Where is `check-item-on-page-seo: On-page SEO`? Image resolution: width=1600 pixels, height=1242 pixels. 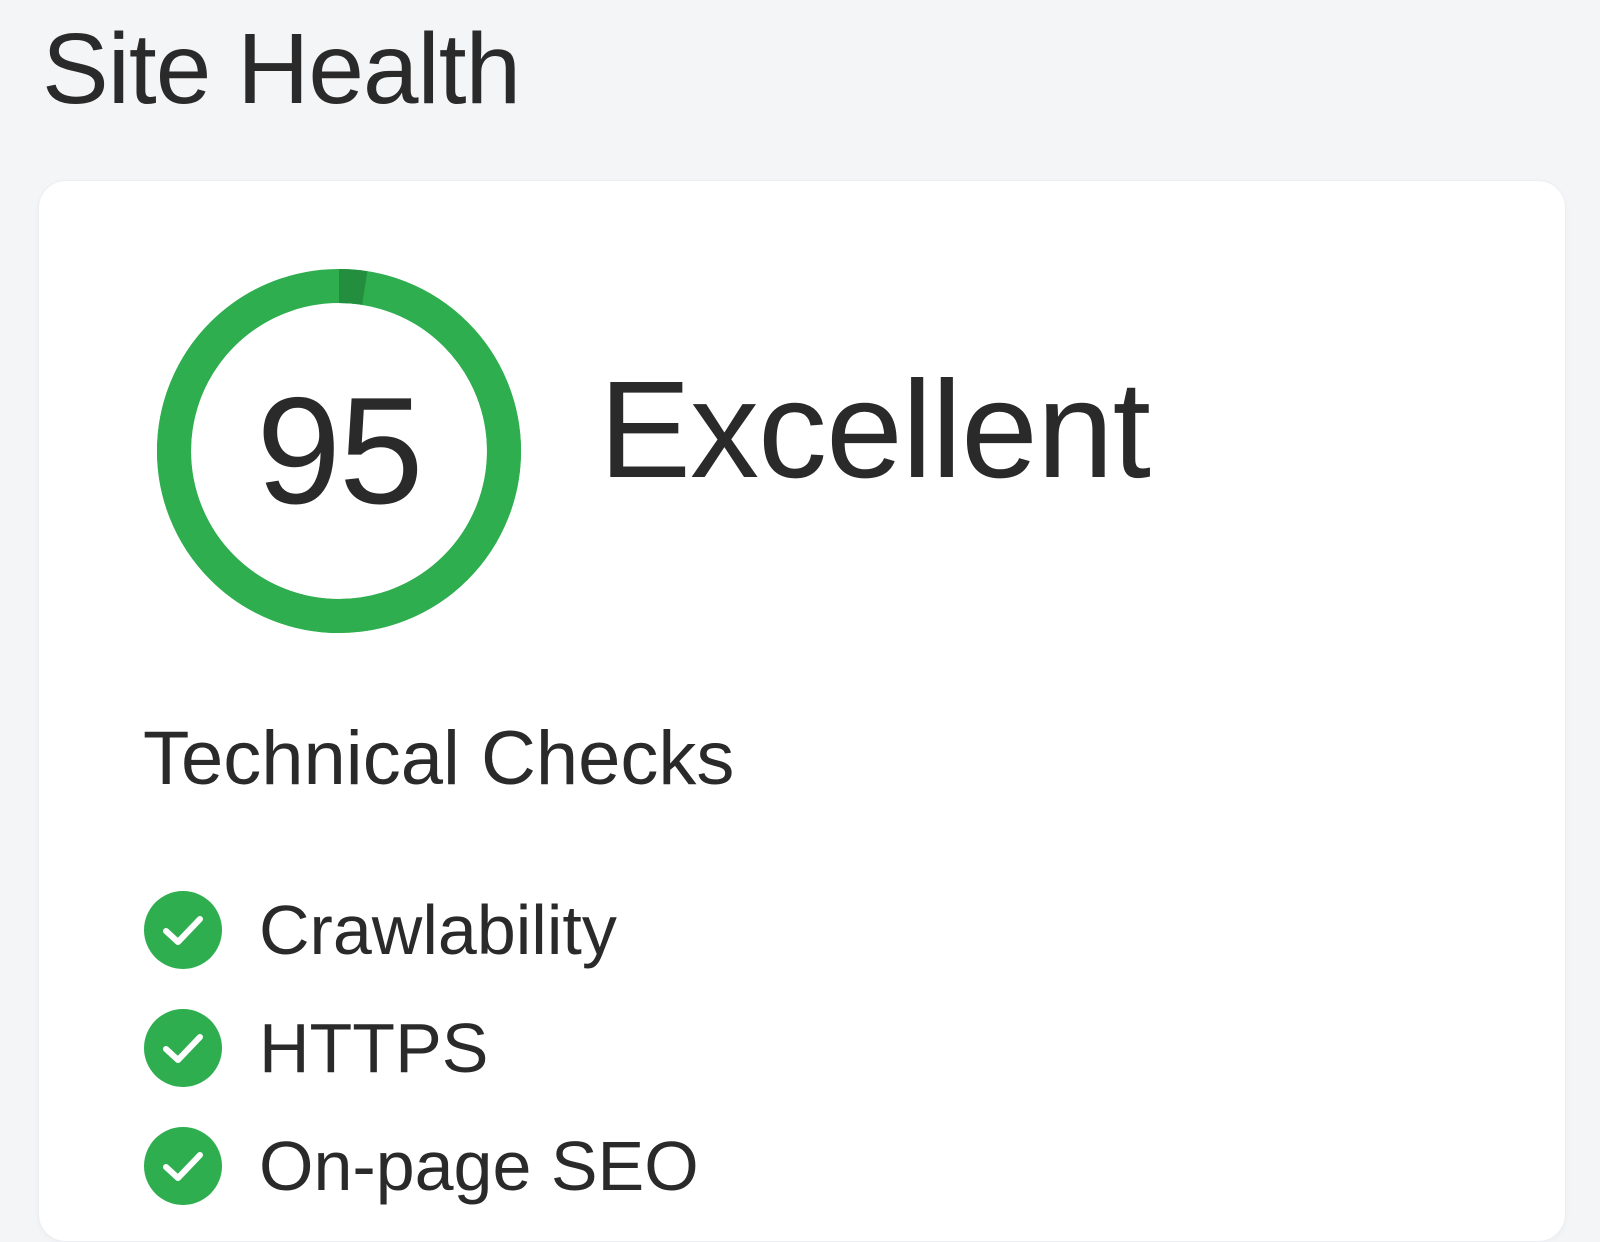 check-item-on-page-seo: On-page SEO is located at coordinates (421, 1166).